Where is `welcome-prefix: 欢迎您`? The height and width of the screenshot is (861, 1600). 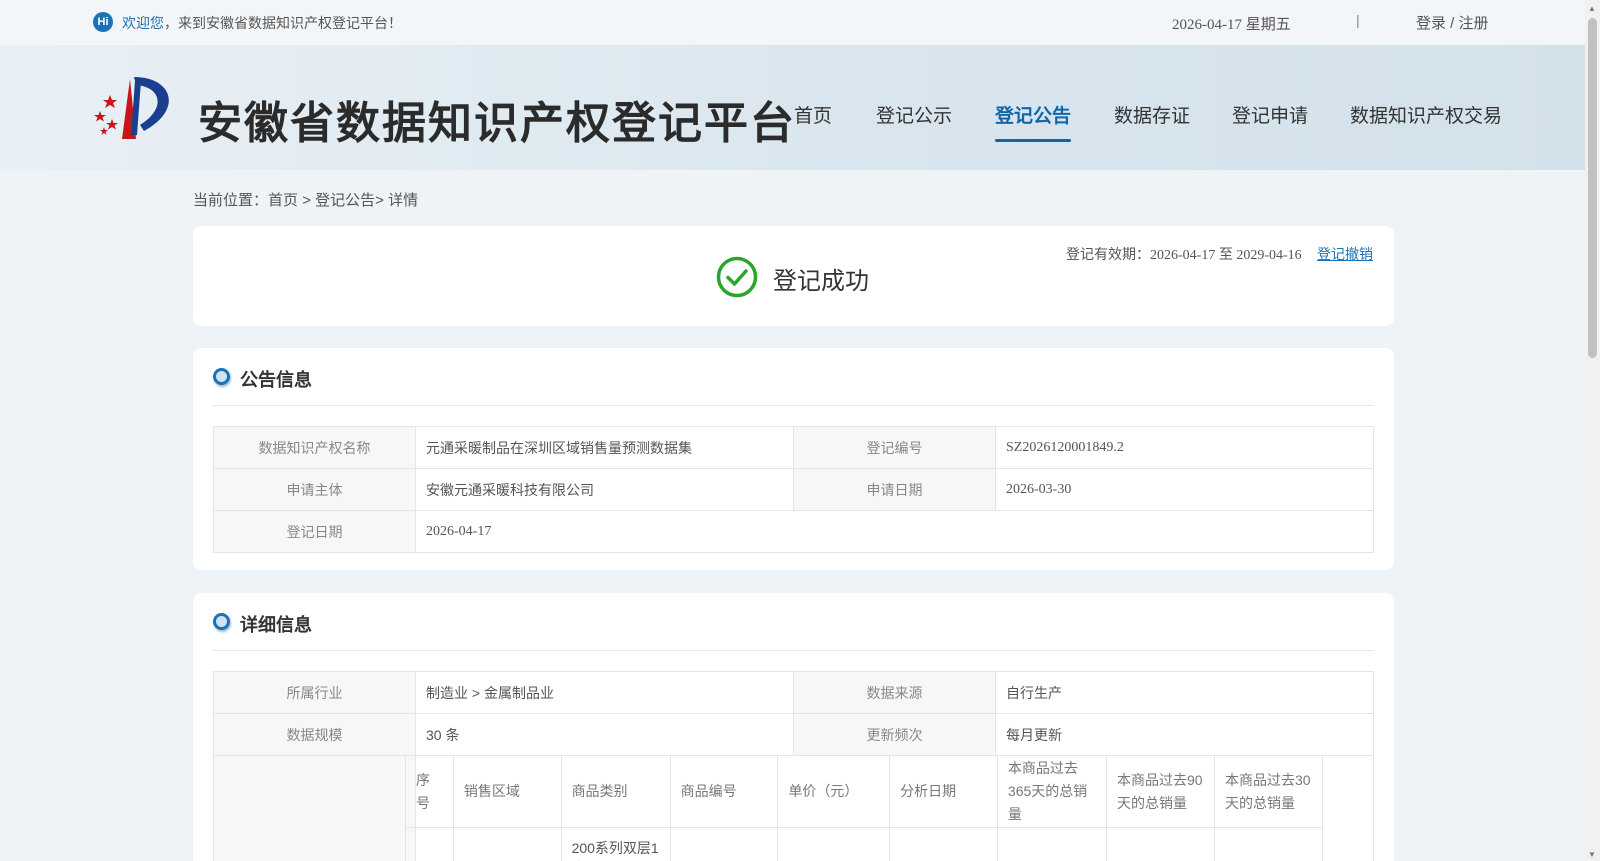
welcome-prefix: 欢迎您 is located at coordinates (143, 23).